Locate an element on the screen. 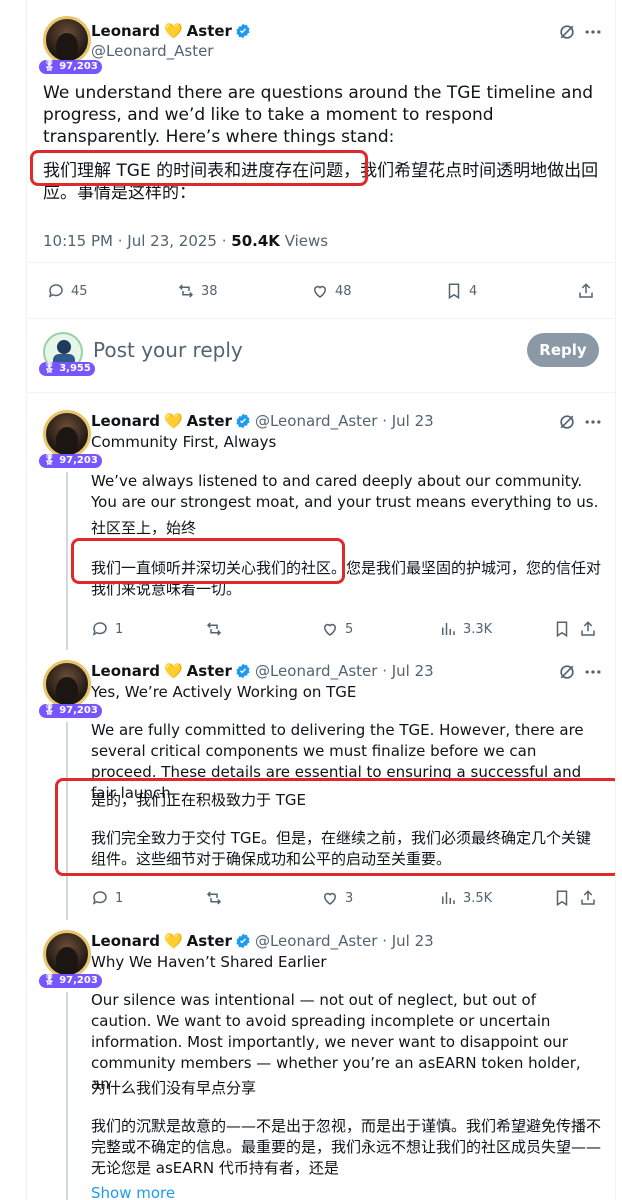  post-title: Community First, Always is located at coordinates (184, 442).